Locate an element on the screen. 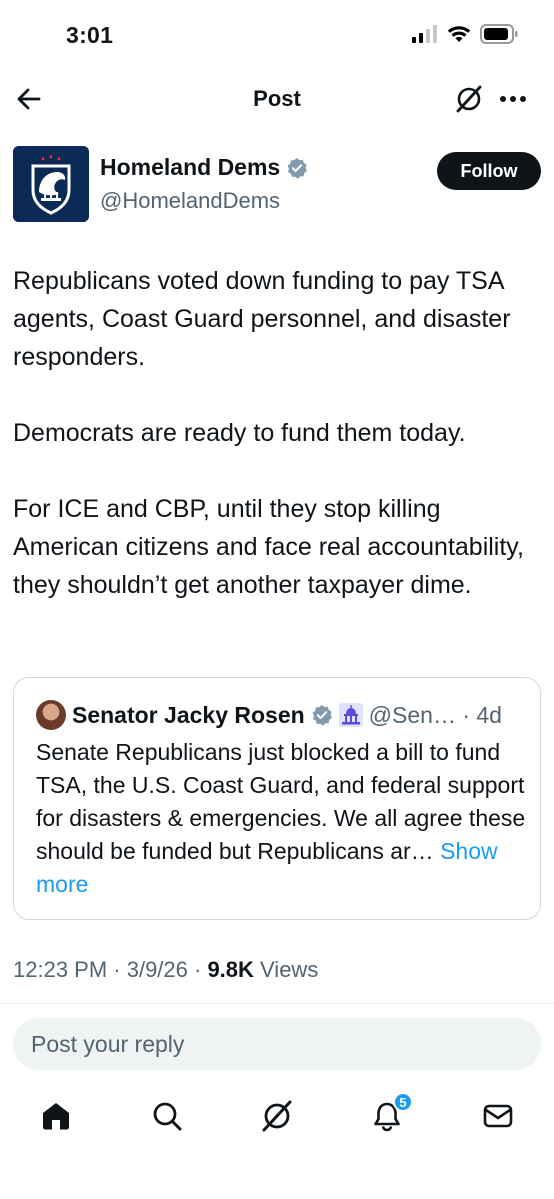 This screenshot has height=1199, width=554. author-avatar is located at coordinates (51, 184).